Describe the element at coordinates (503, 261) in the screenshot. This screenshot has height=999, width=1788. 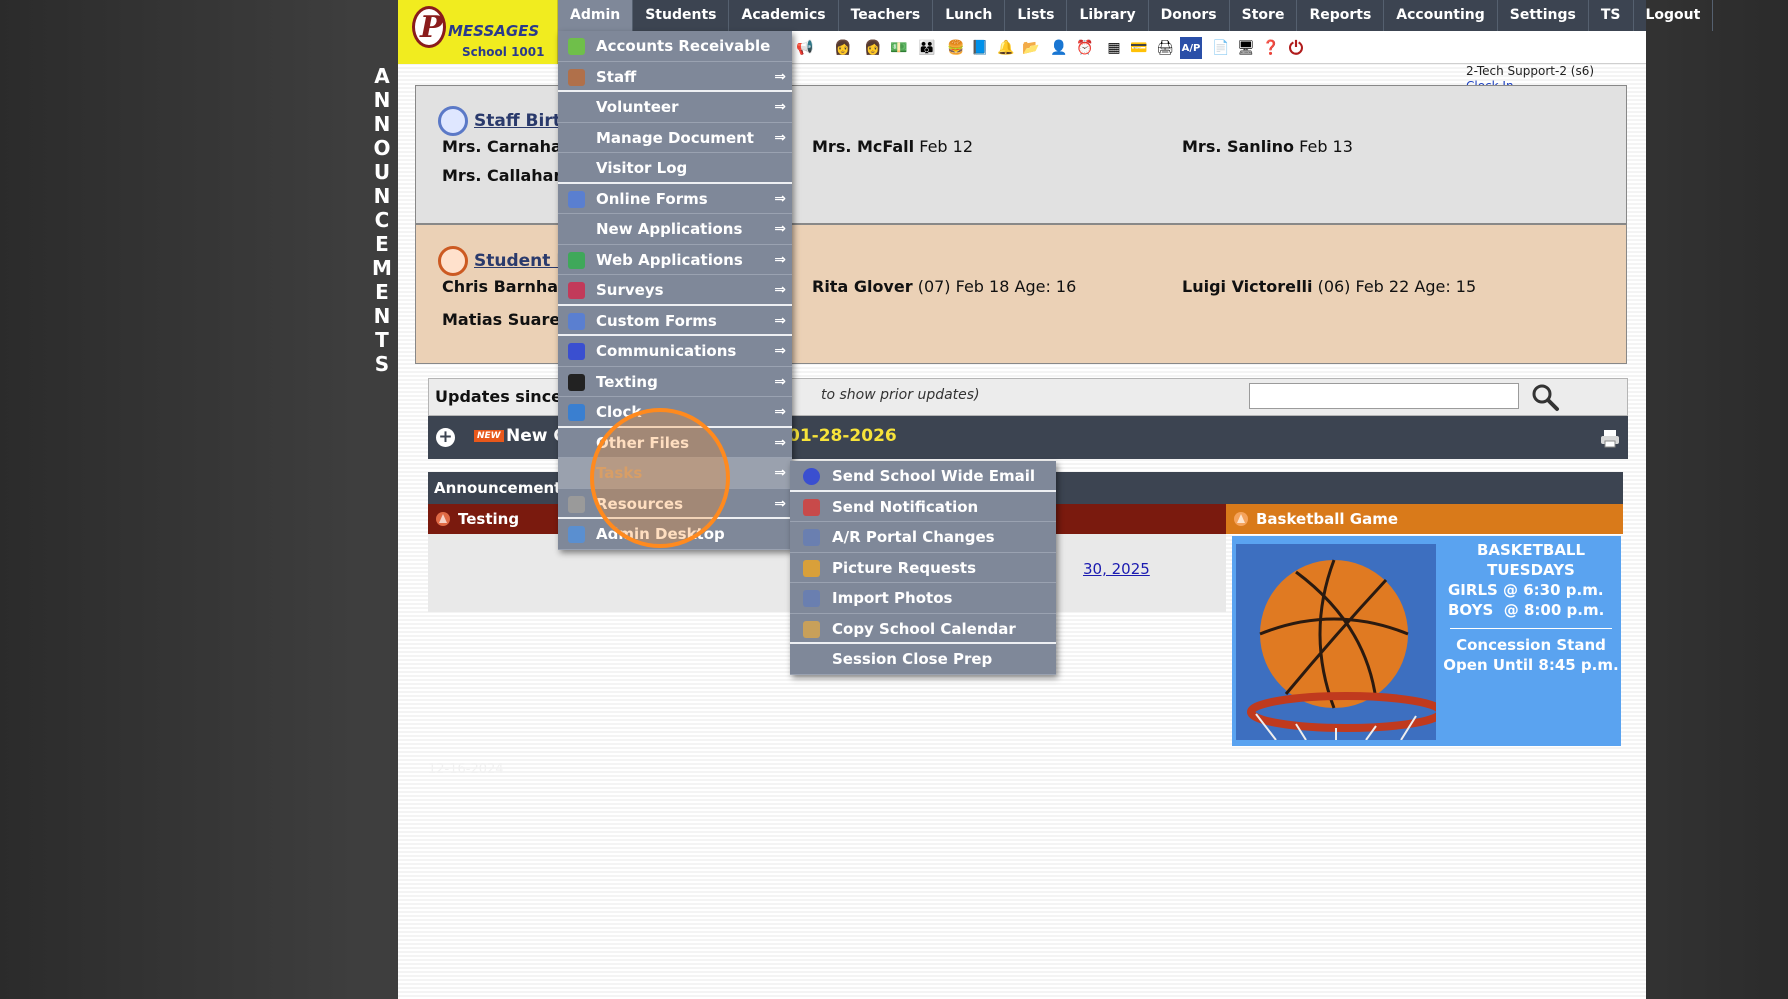
I see `student-birthdays-title: Student B` at that location.